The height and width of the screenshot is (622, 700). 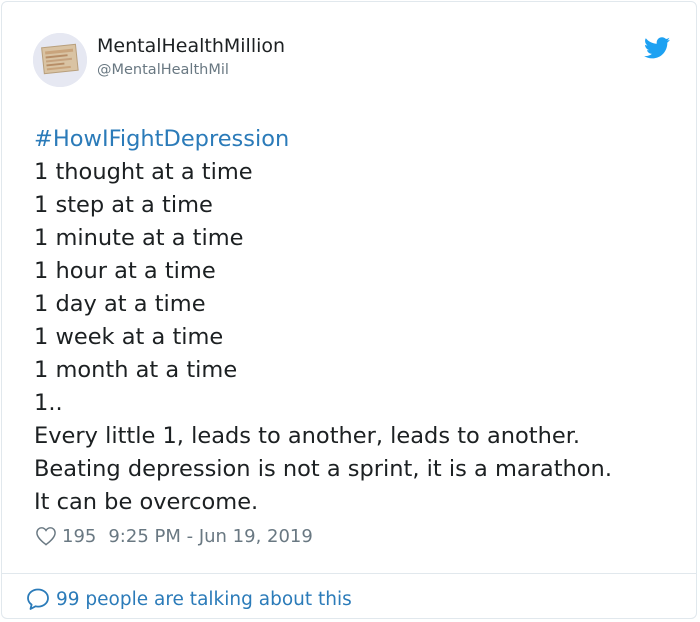 What do you see at coordinates (657, 48) in the screenshot?
I see `twitter-bird-icon` at bounding box center [657, 48].